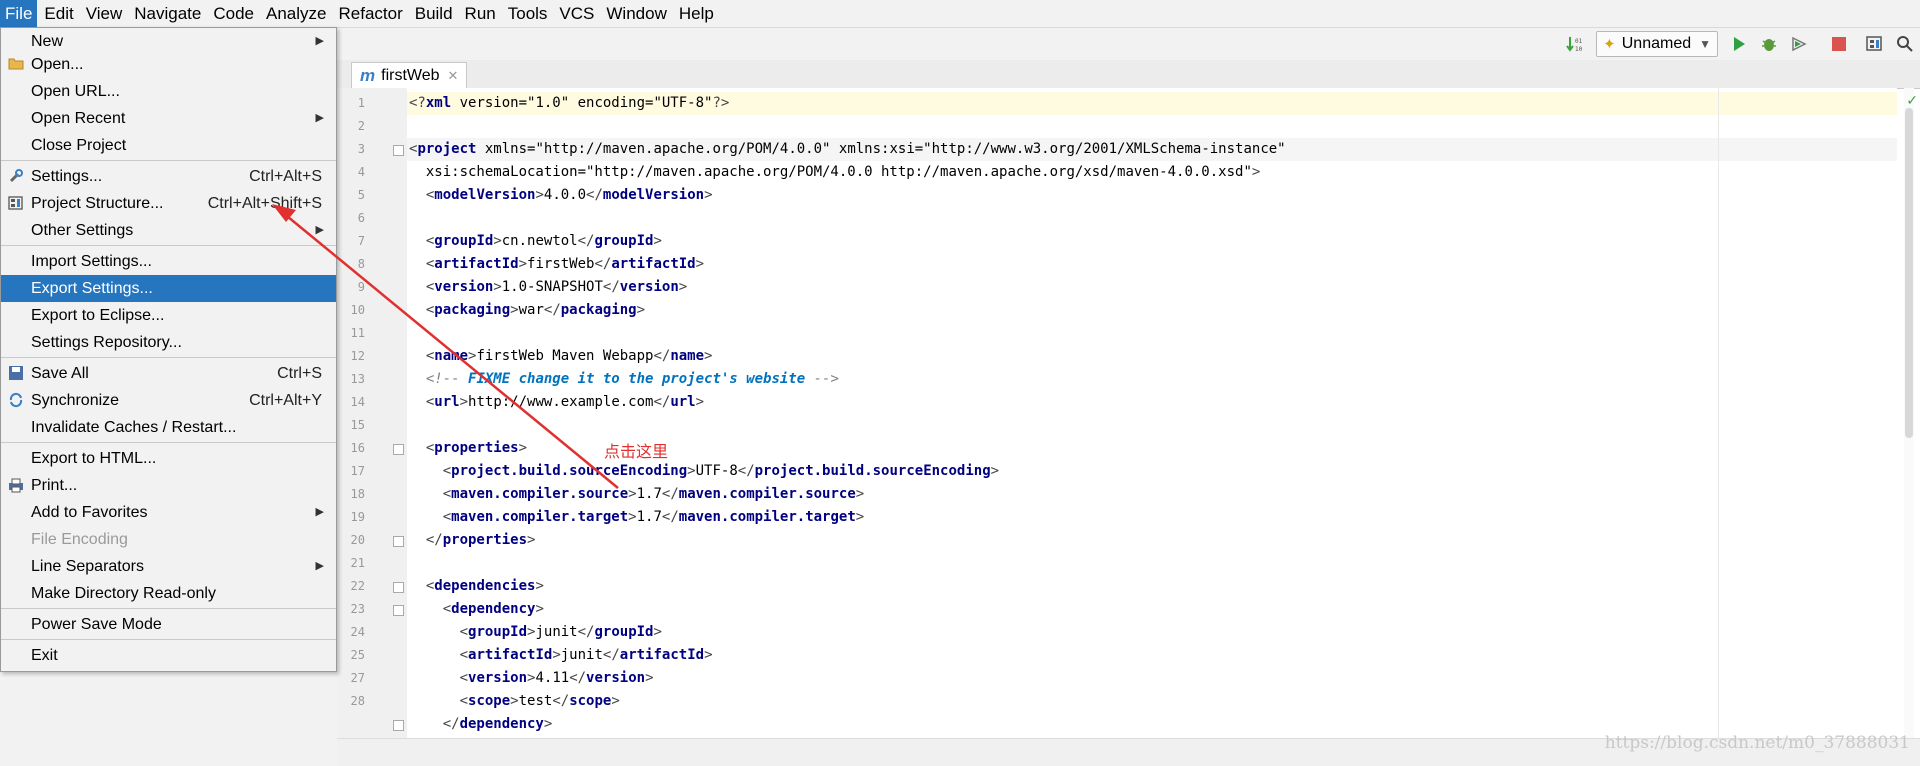 This screenshot has height=766, width=1920. Describe the element at coordinates (168, 624) in the screenshot. I see `menu-item-power-save-mode: Power Save Mode` at that location.